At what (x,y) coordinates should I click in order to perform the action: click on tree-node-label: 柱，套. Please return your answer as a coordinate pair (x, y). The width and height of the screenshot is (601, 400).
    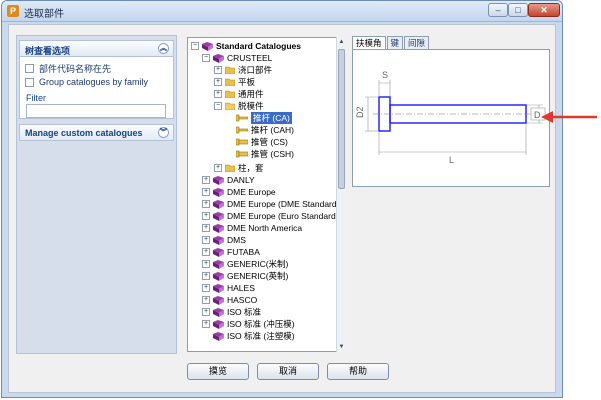
    Looking at the image, I should click on (251, 168).